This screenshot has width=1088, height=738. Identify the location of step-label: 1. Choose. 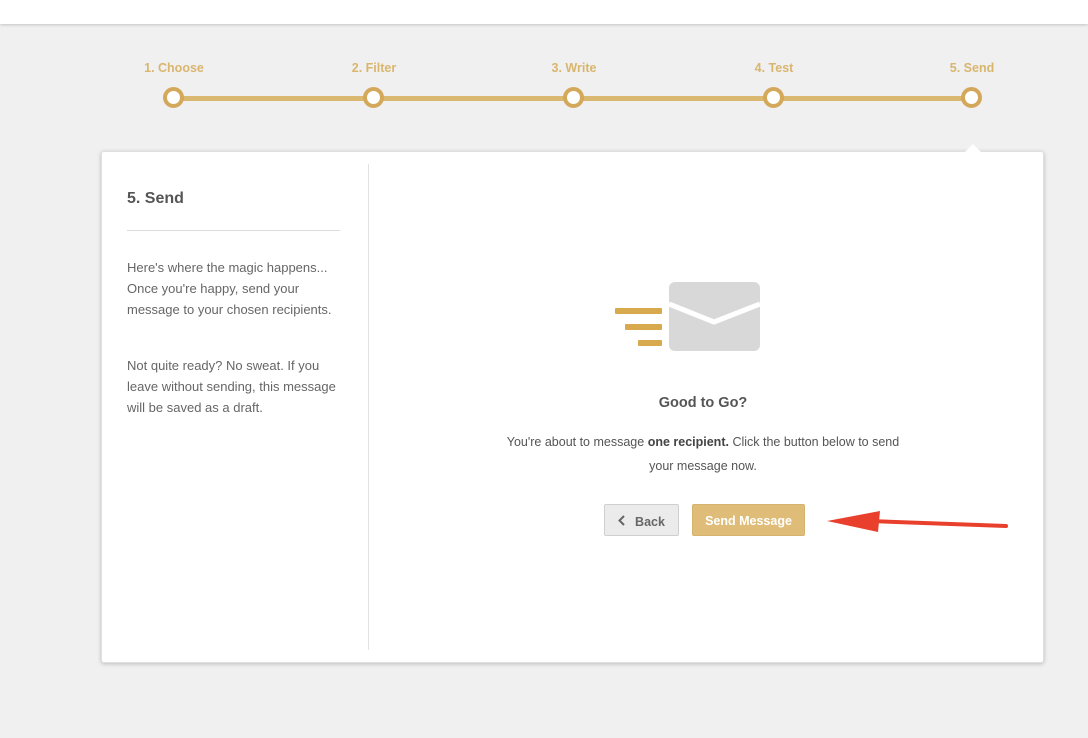
(174, 68).